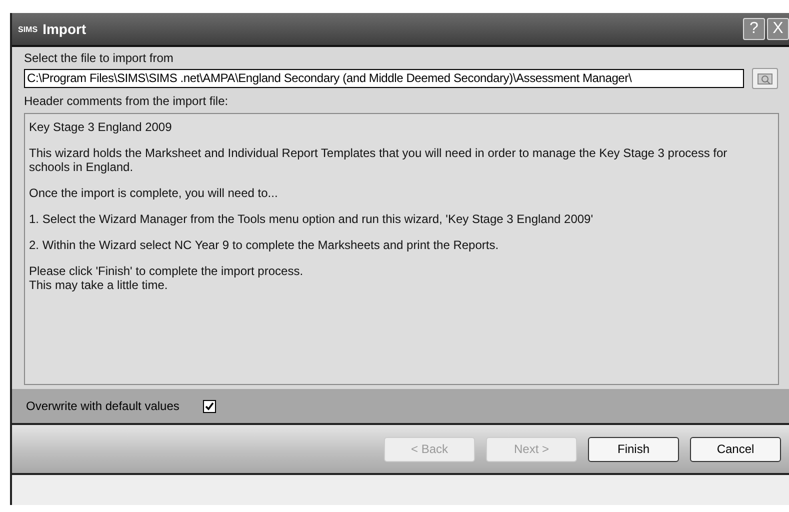 The image size is (789, 512). What do you see at coordinates (735, 449) in the screenshot?
I see `wizard-button: Cancel` at bounding box center [735, 449].